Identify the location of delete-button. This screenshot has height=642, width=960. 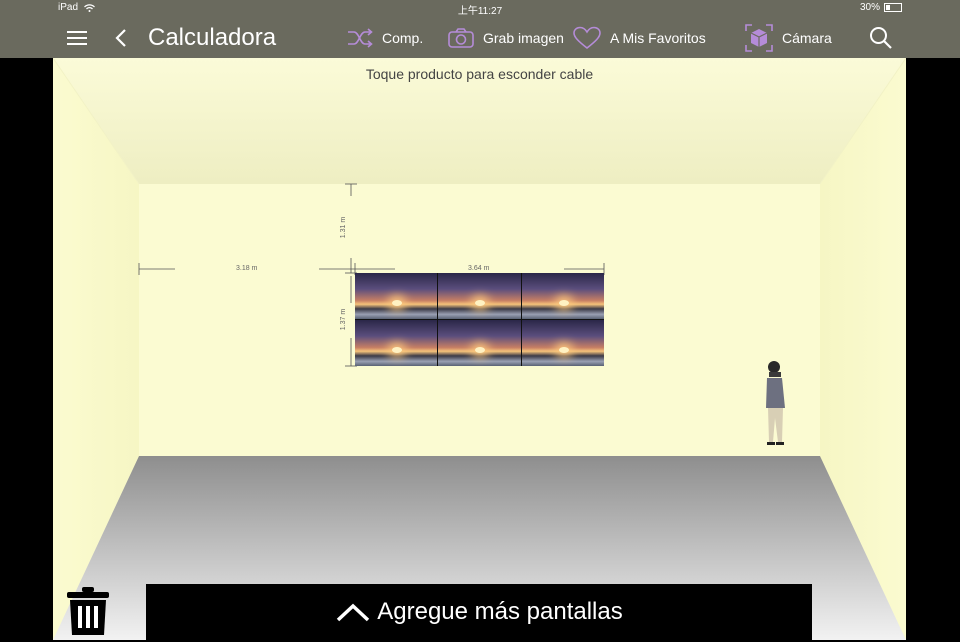
(88, 611).